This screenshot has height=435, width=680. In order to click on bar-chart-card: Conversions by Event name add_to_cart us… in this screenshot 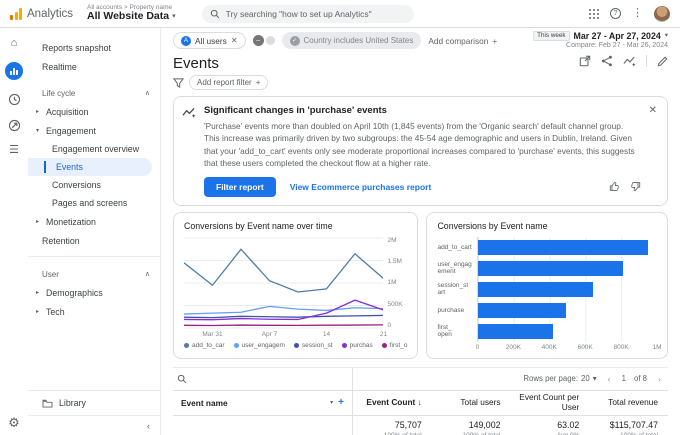, I will do `click(547, 285)`.